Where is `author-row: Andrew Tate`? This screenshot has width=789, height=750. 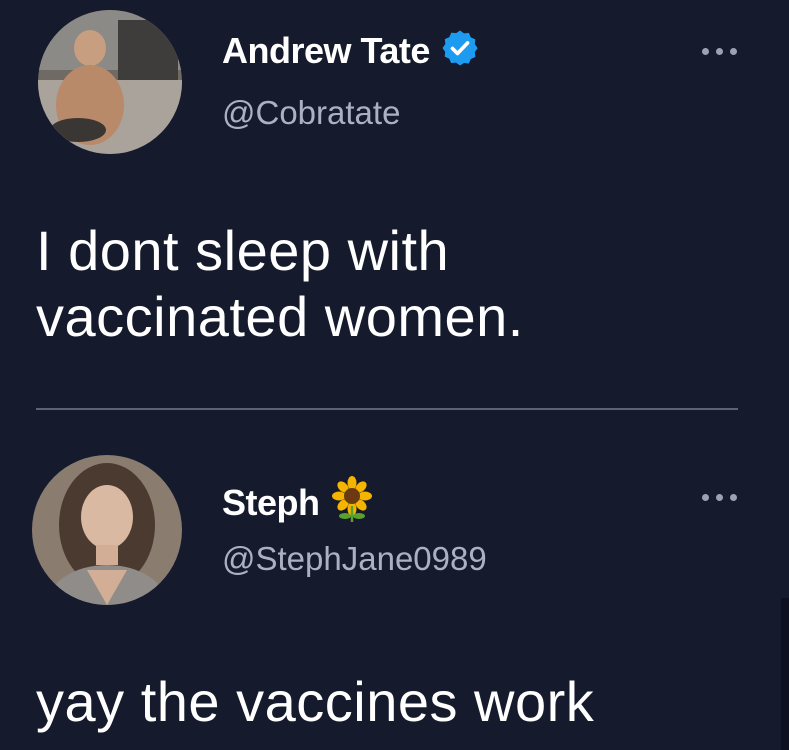
author-row: Andrew Tate is located at coordinates (351, 50).